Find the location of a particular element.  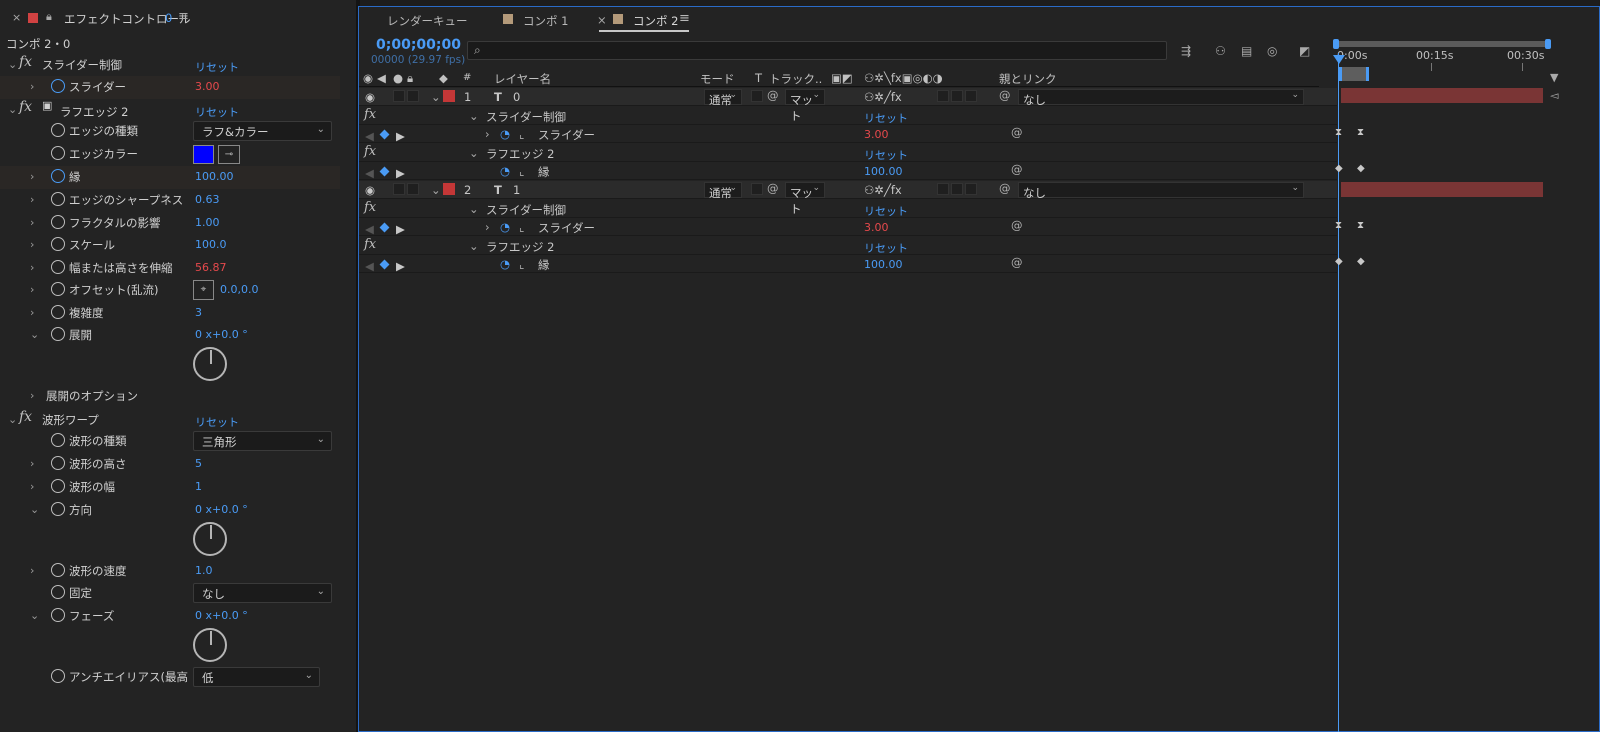

property-group-label: 展開のオプション is located at coordinates (92, 396).